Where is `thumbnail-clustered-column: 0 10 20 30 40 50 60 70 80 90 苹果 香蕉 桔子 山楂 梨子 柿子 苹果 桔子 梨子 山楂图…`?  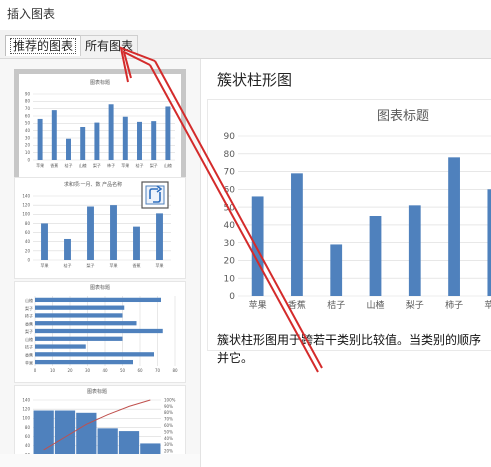
thumbnail-clustered-column: 0 10 20 30 40 50 60 70 80 90 苹果 香蕉 桔子 山楂 梨子 柿子 苹果 桔子 梨子 山楂图… is located at coordinates (100, 126).